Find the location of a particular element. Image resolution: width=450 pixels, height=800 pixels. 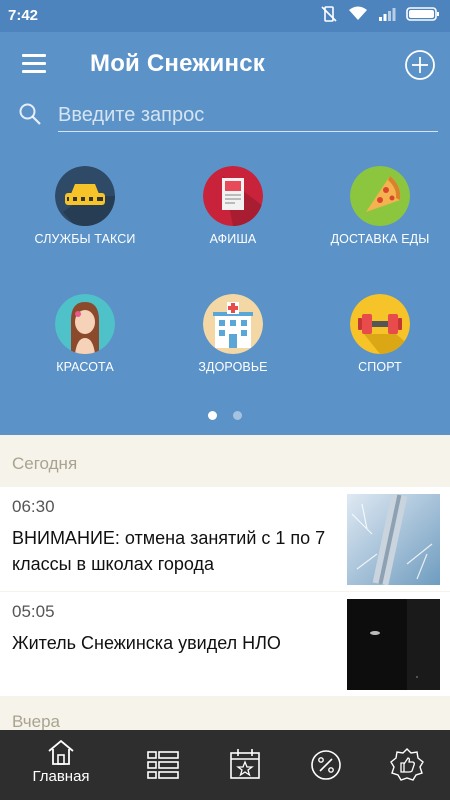

news-time: 05:05 is located at coordinates (33, 611).